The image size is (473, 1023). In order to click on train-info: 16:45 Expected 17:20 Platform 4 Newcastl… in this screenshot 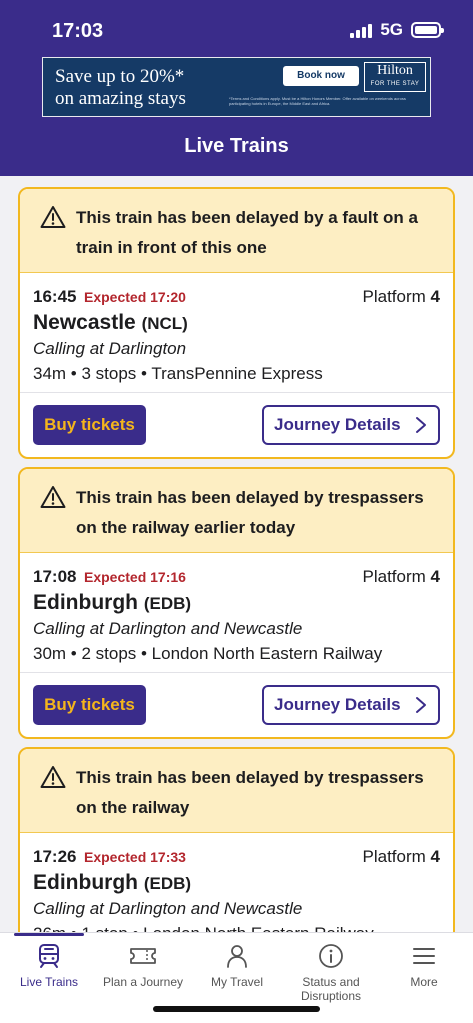, I will do `click(236, 333)`.